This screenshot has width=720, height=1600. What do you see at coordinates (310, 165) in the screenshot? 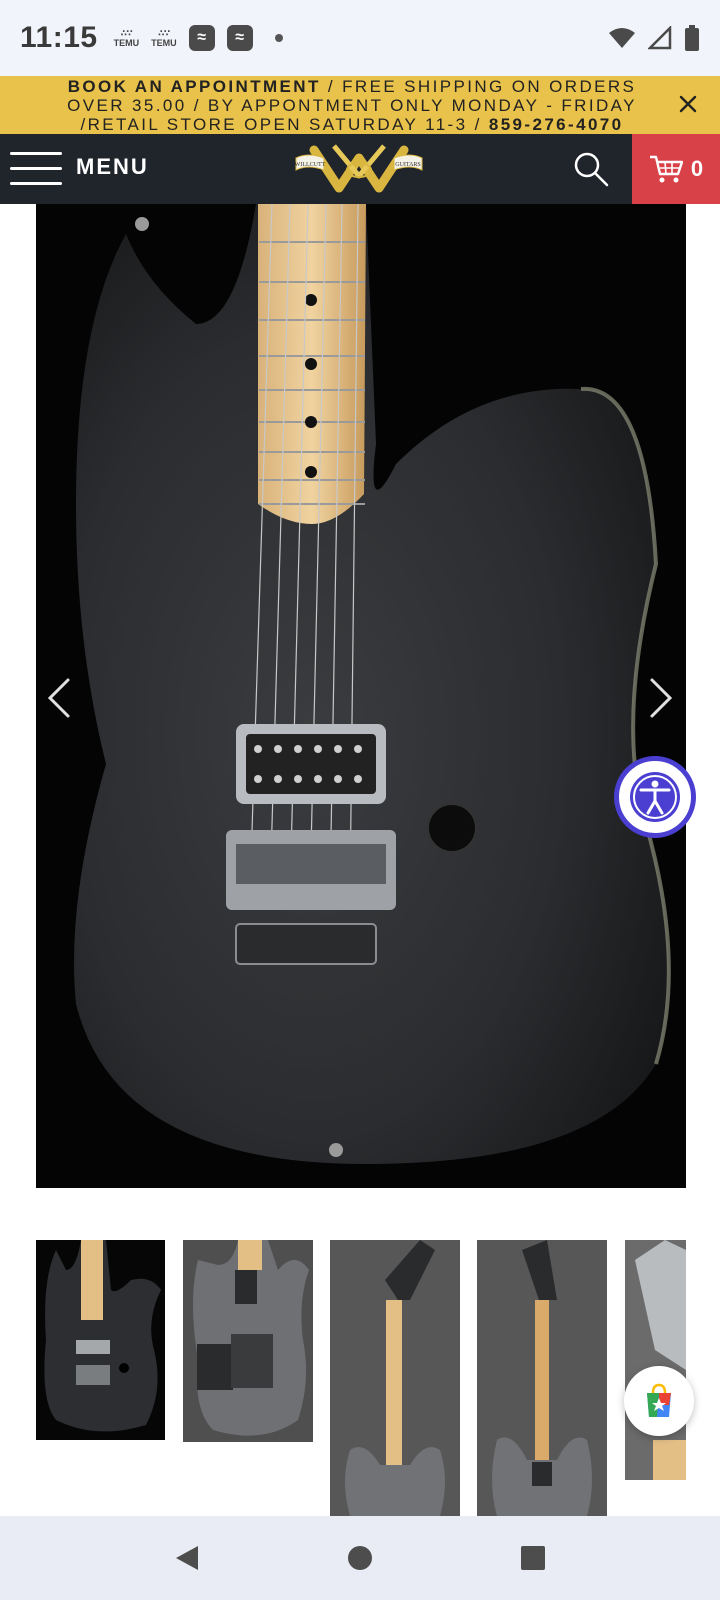
I see `logo-text-left: WILLCUTT` at bounding box center [310, 165].